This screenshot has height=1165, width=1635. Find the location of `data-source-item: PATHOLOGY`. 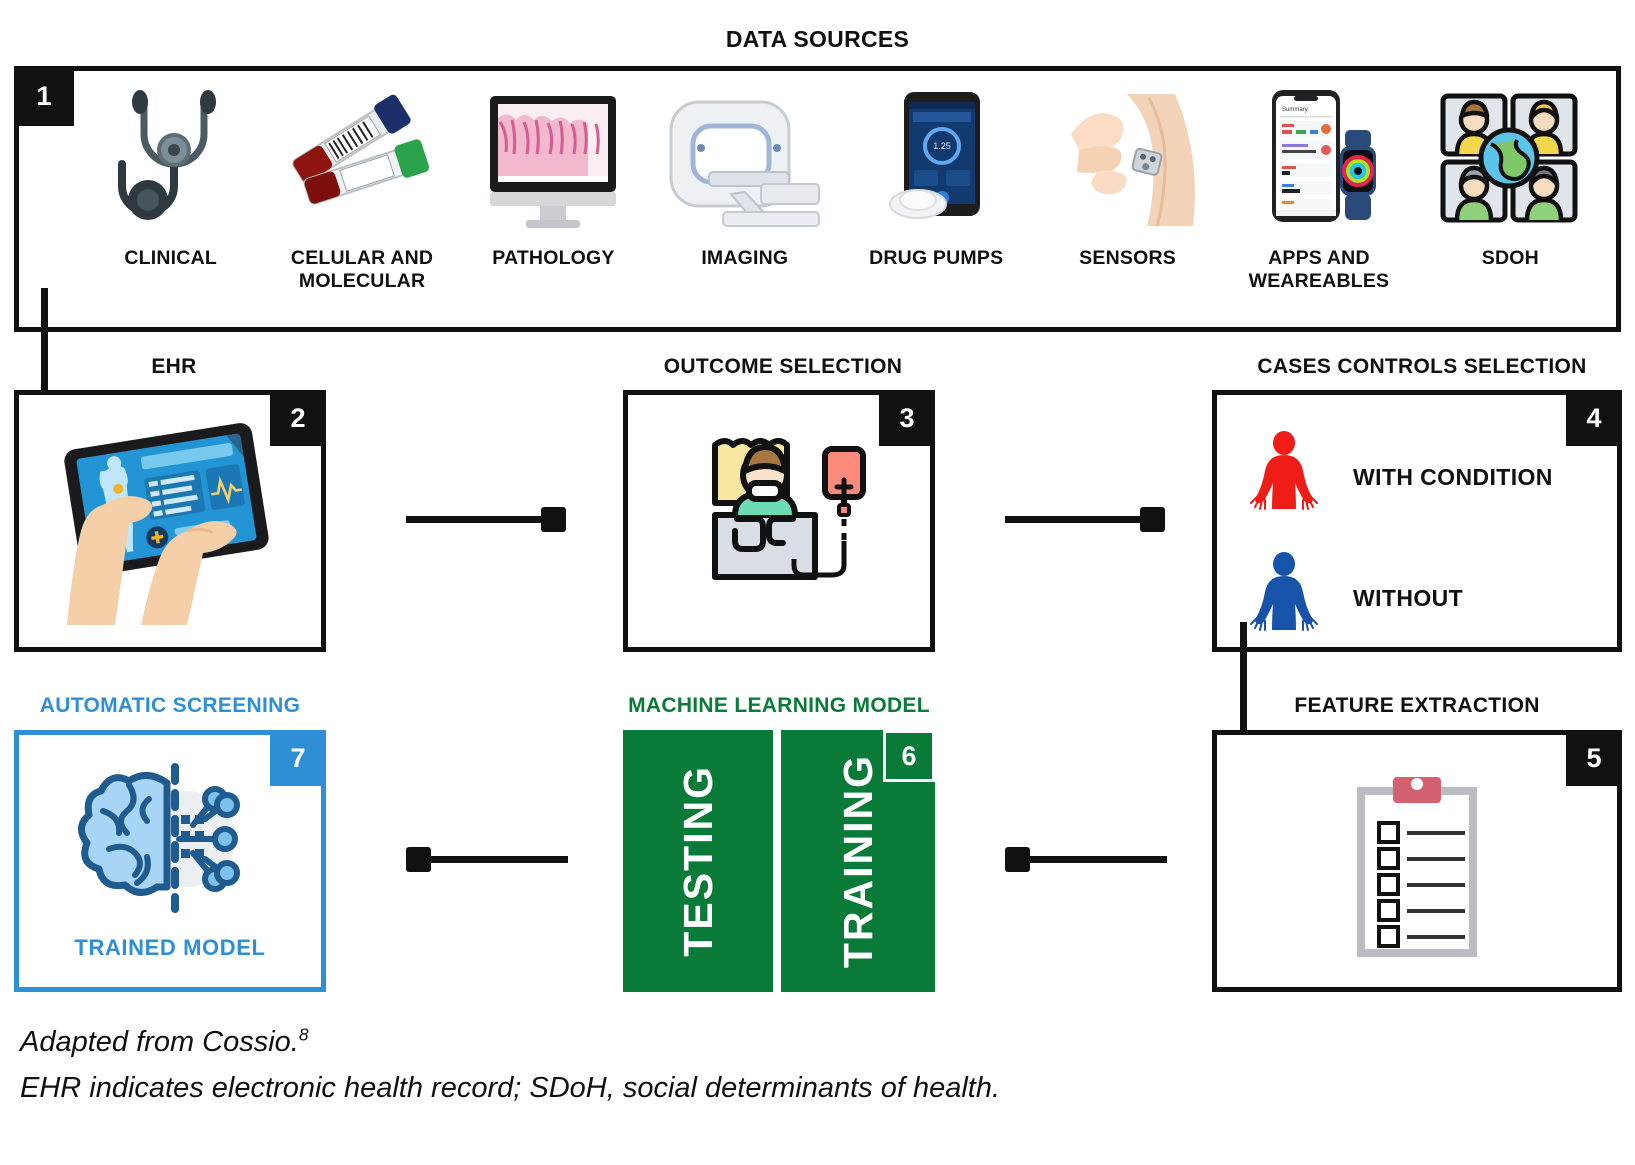

data-source-item: PATHOLOGY is located at coordinates (553, 205).